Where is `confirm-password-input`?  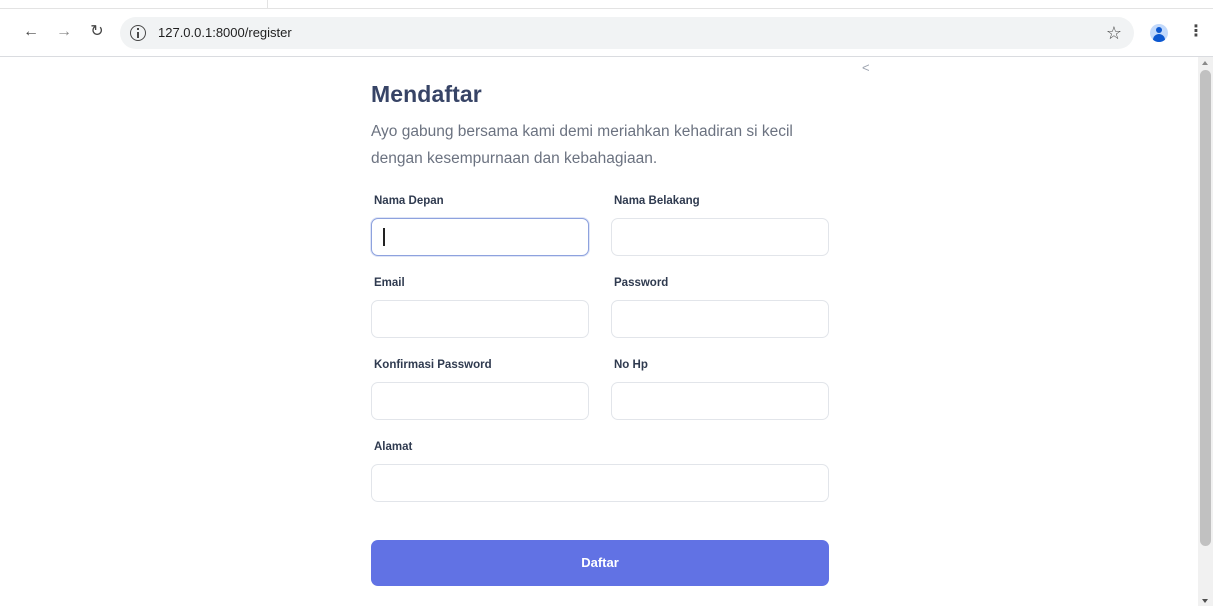 confirm-password-input is located at coordinates (480, 401).